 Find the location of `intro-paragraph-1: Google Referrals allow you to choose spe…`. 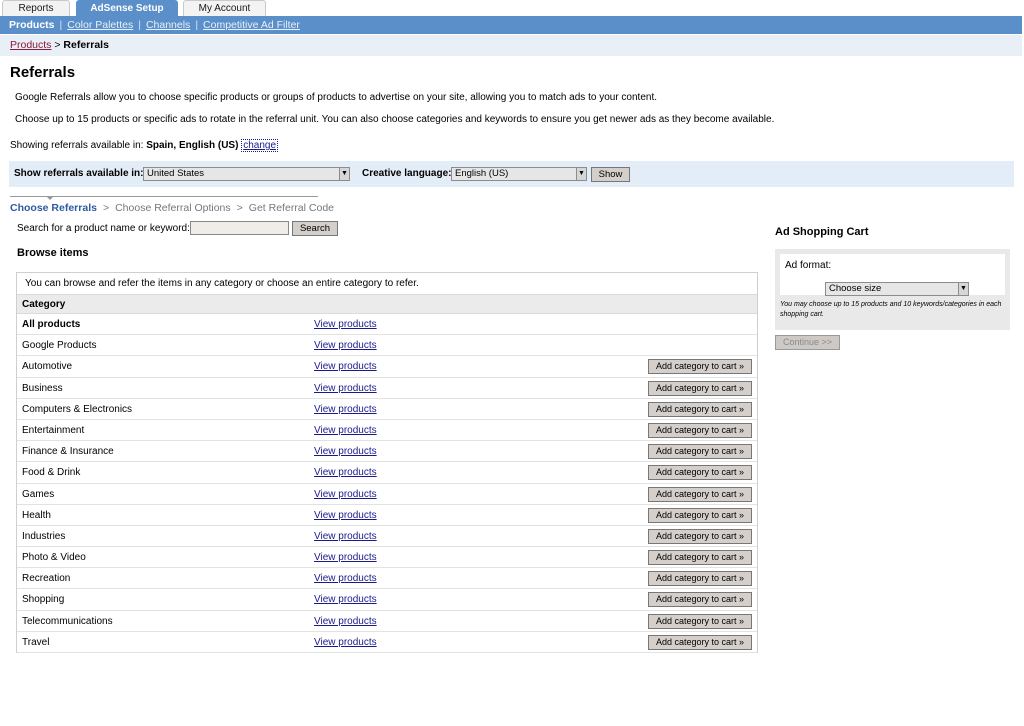

intro-paragraph-1: Google Referrals allow you to choose spe… is located at coordinates (336, 97).